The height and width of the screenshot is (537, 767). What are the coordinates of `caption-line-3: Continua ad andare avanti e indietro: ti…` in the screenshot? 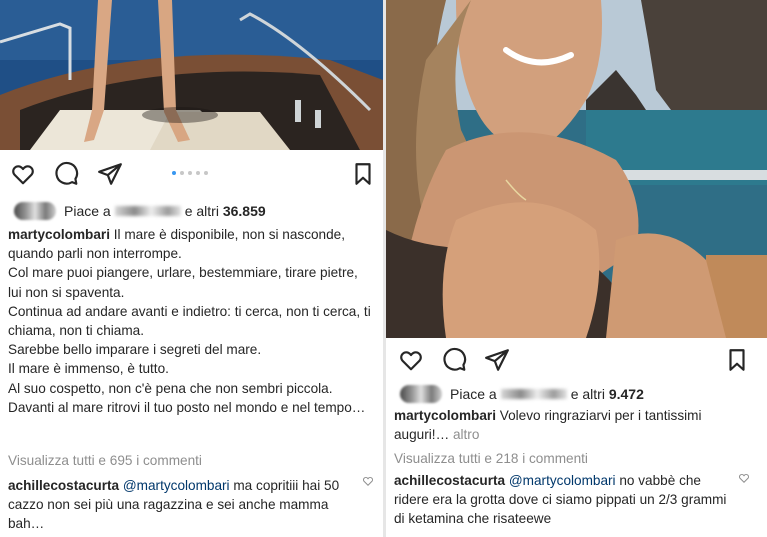 It's located at (189, 321).